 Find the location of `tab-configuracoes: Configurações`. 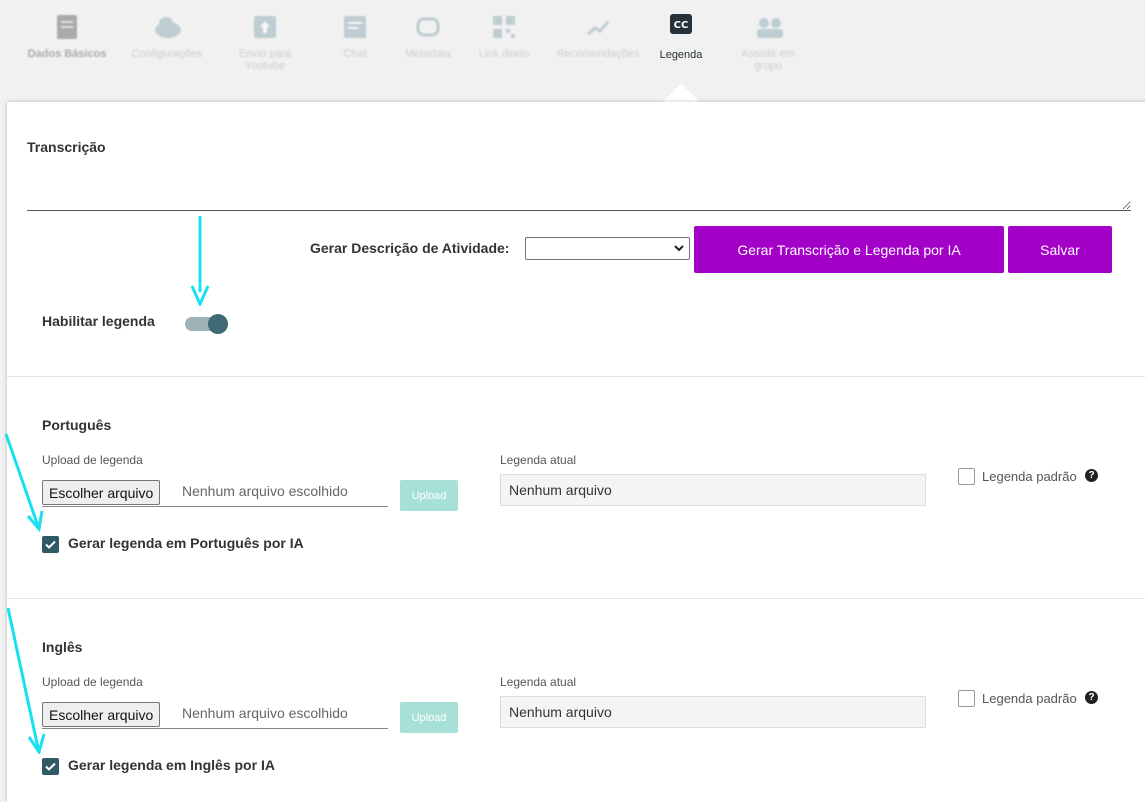

tab-configuracoes: Configurações is located at coordinates (167, 37).